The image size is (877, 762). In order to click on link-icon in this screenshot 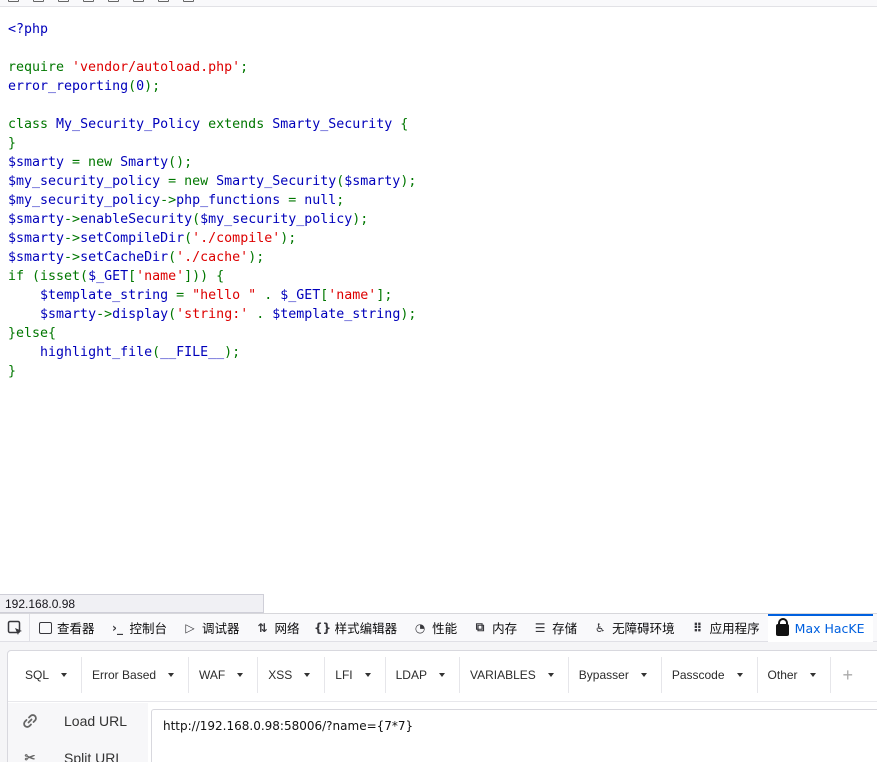, I will do `click(30, 721)`.